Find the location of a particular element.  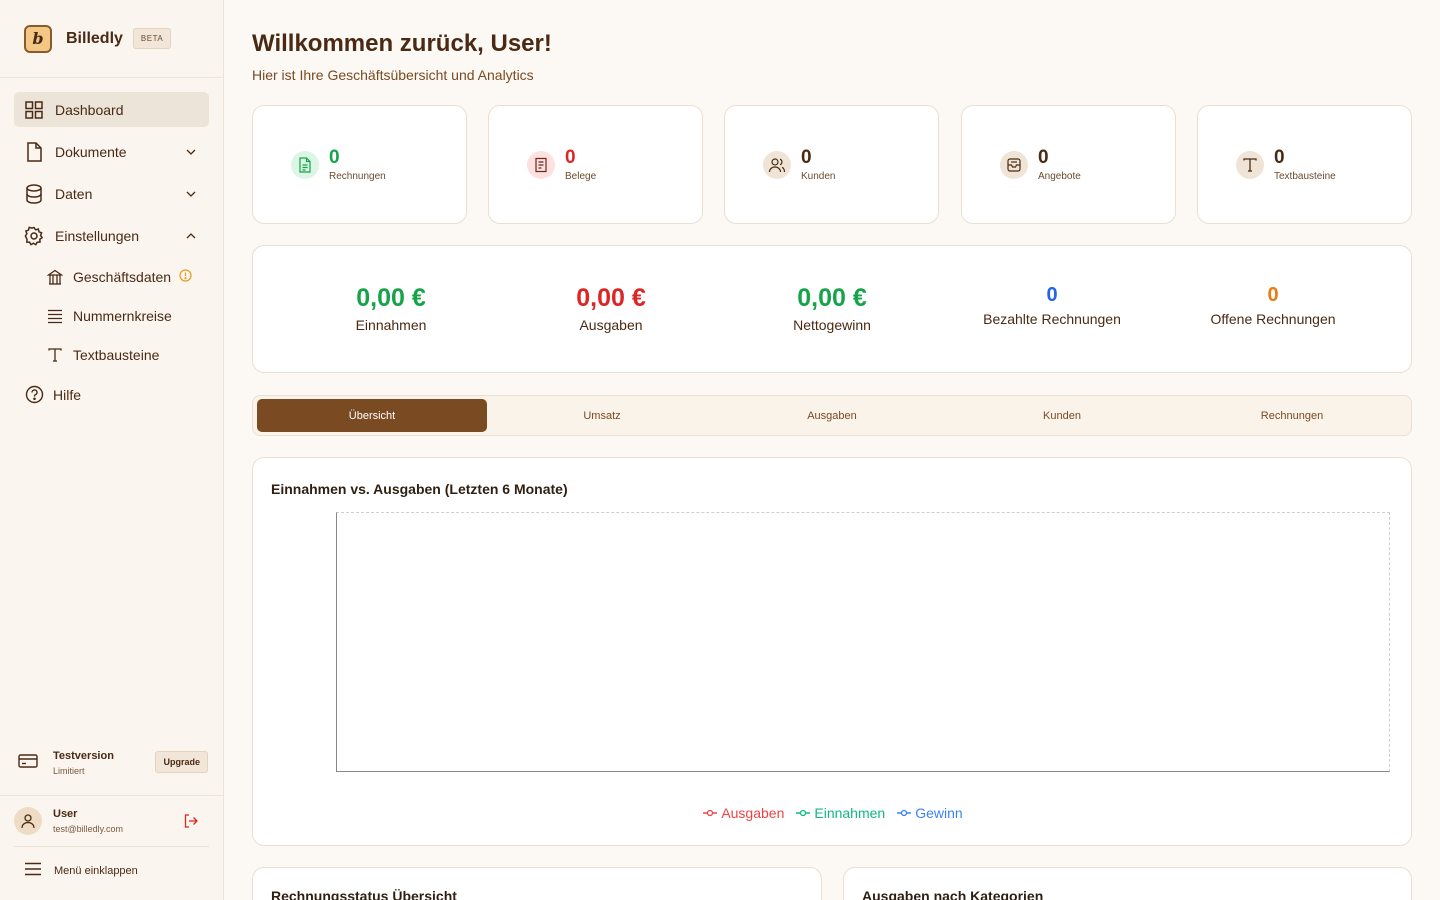

chart-legend: Ausgaben Einnahmen Gewinn is located at coordinates (833, 813).